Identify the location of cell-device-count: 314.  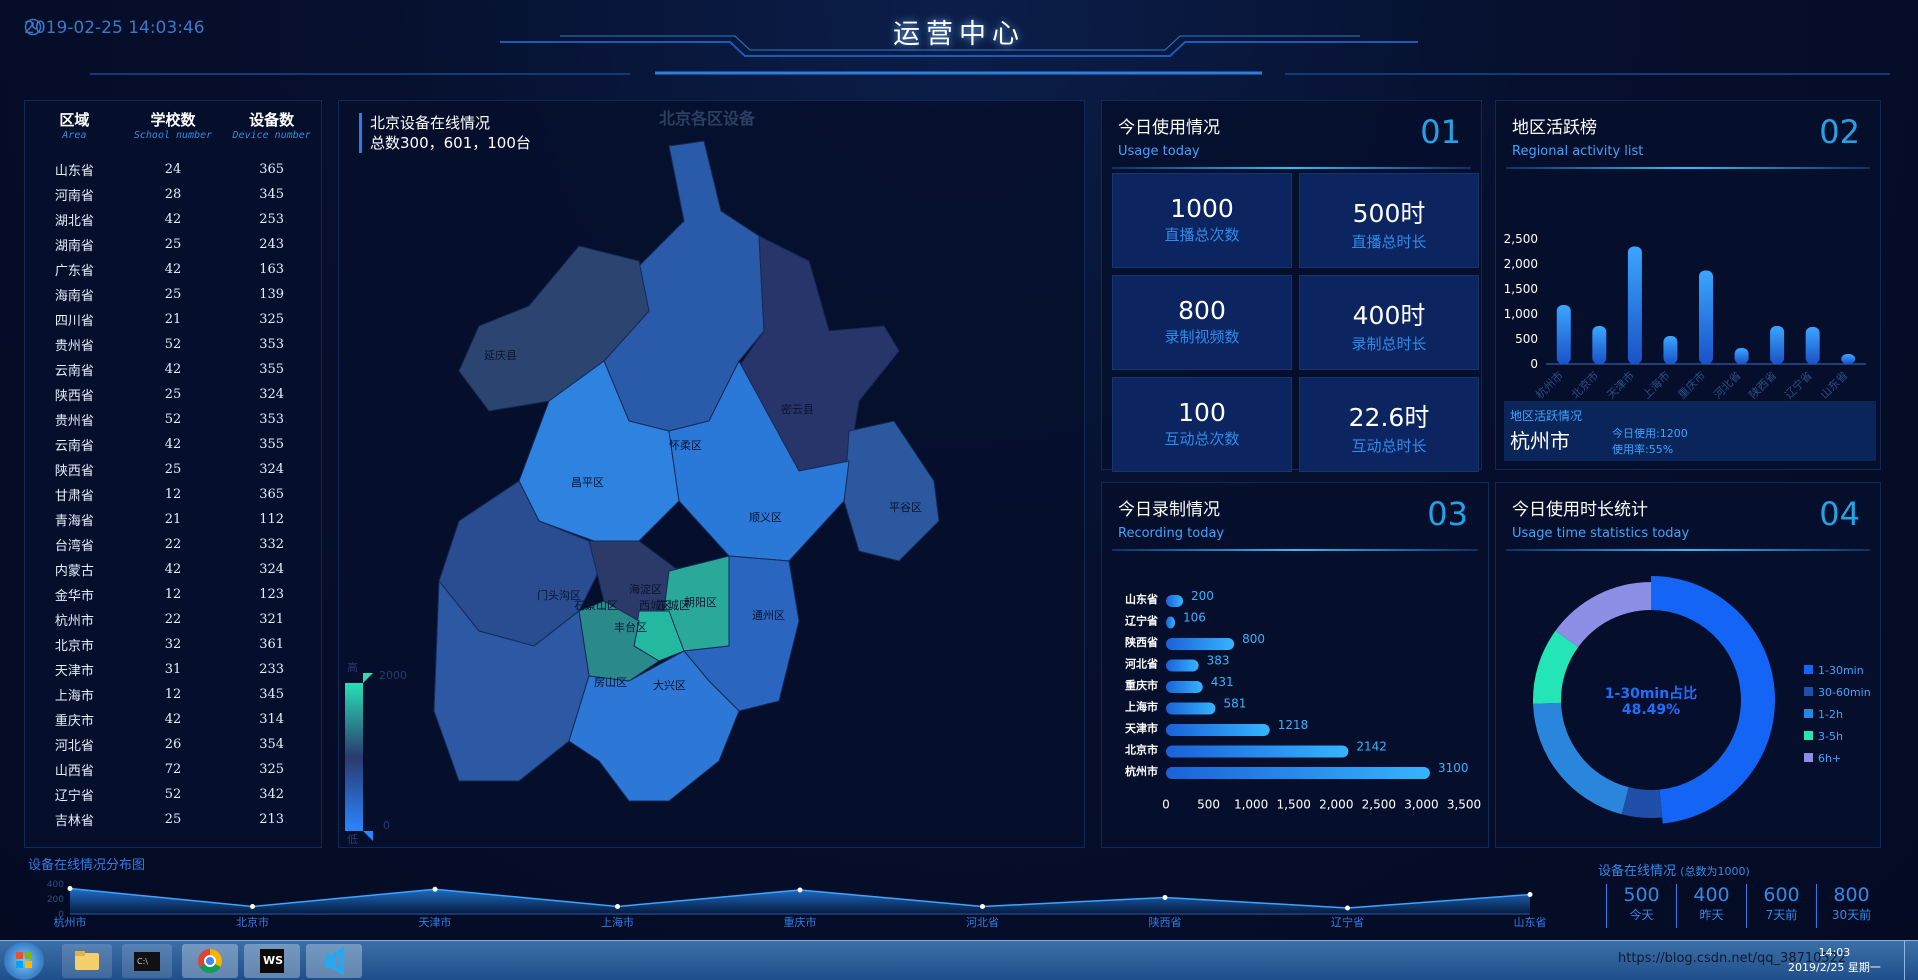
(272, 719).